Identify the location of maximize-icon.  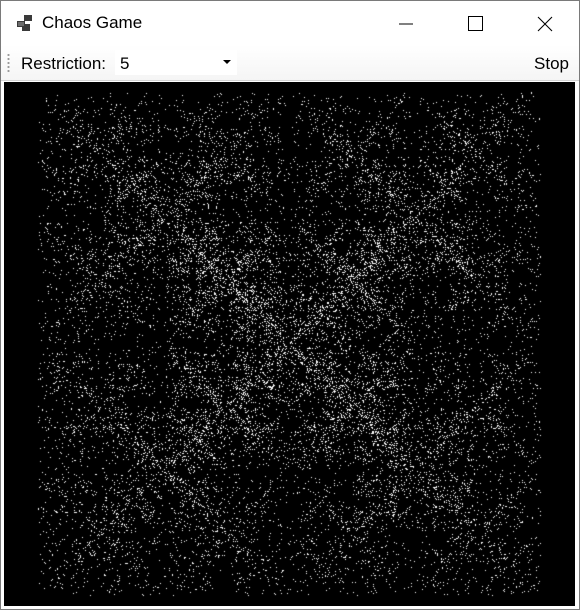
(475, 23).